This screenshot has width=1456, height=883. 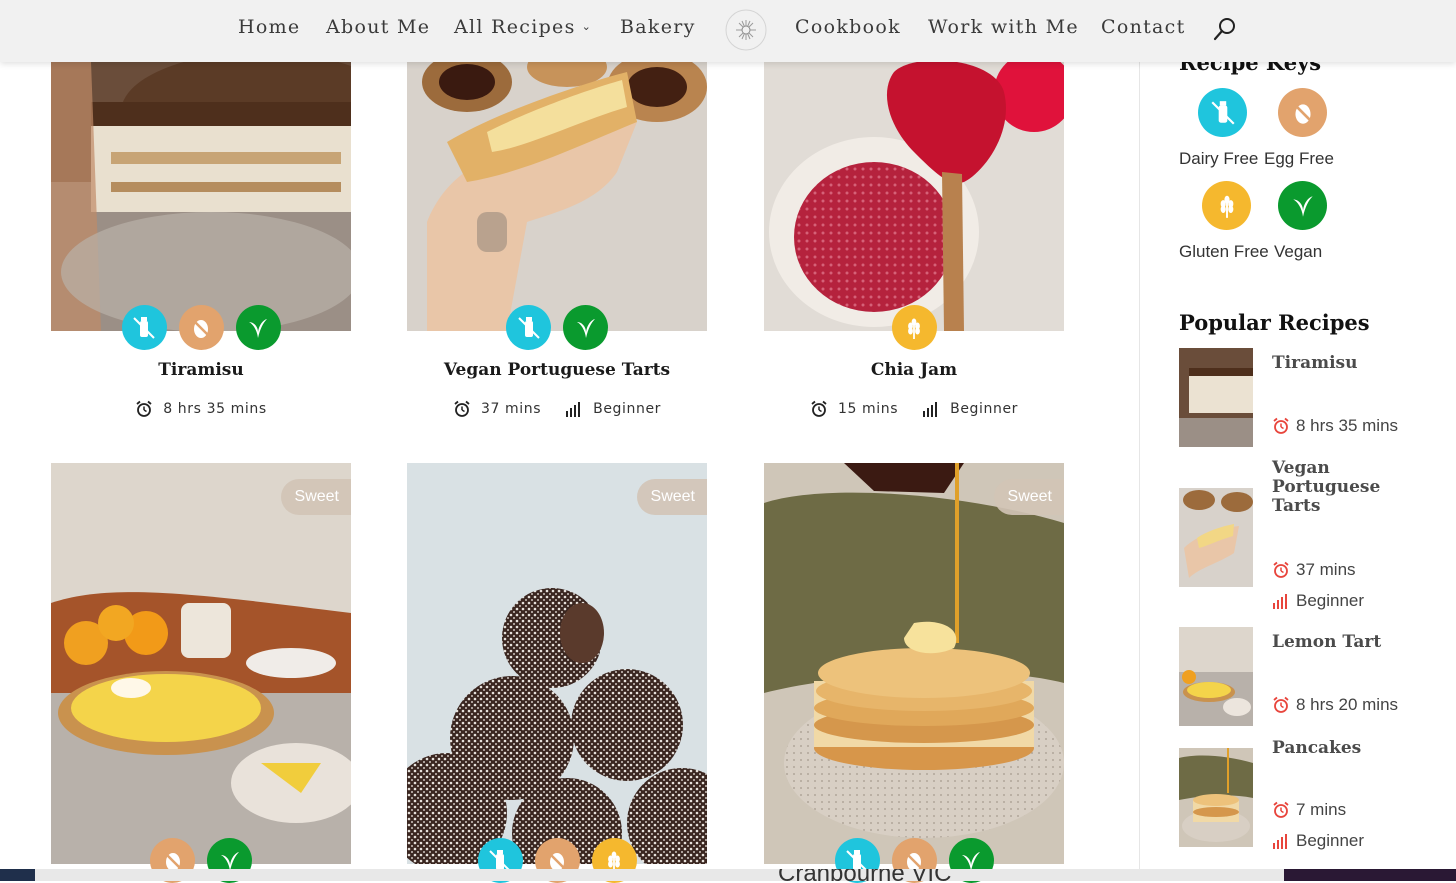 What do you see at coordinates (201, 663) in the screenshot?
I see `lemon-tart-image` at bounding box center [201, 663].